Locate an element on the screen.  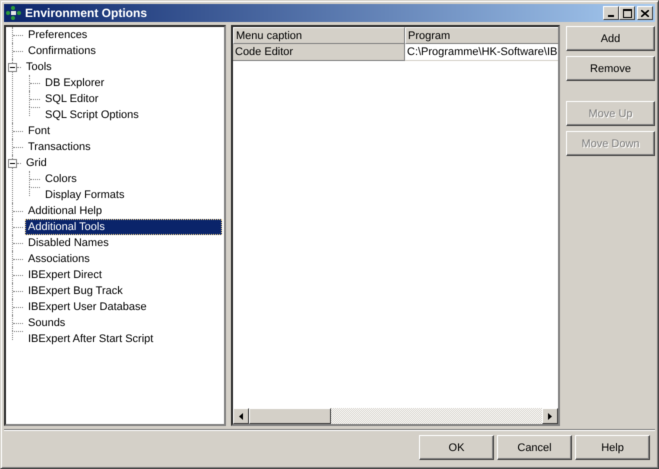
tree-item: Font is located at coordinates (39, 131).